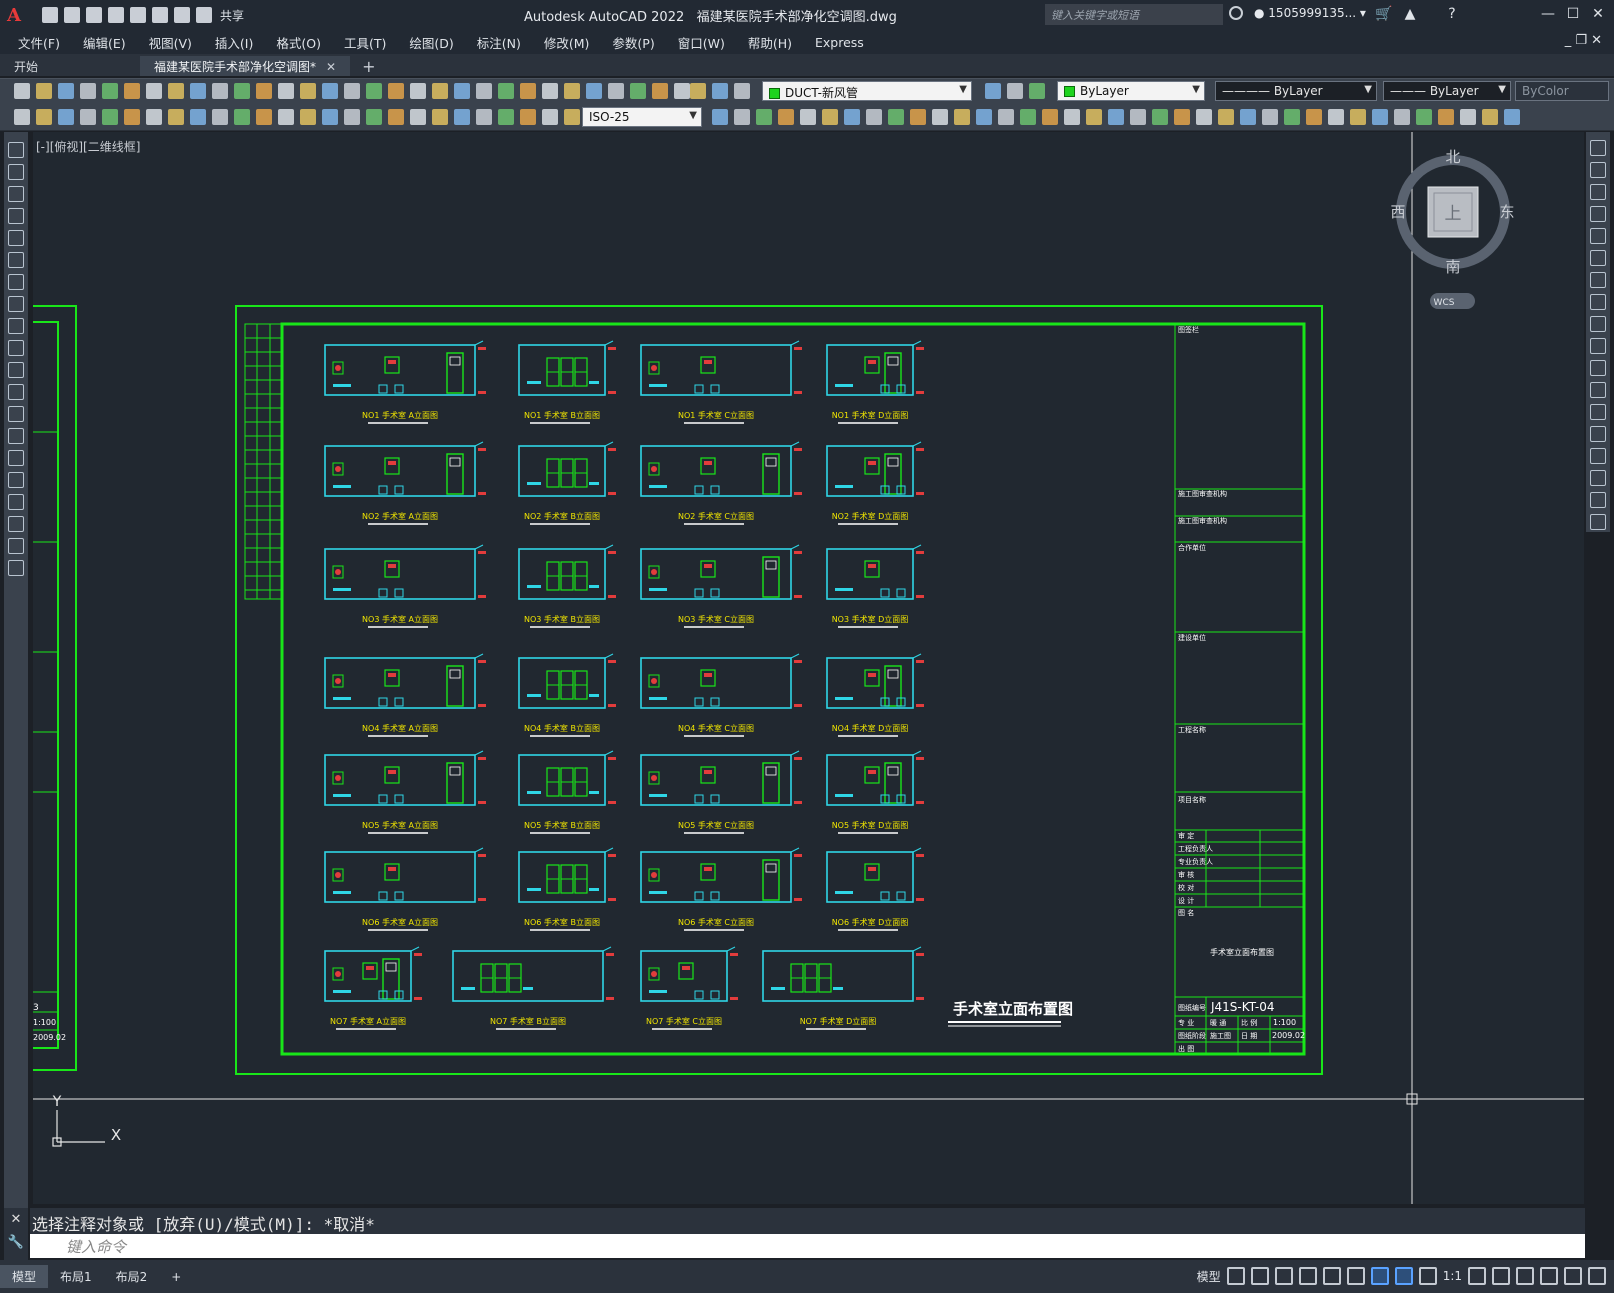 The image size is (1614, 1293). What do you see at coordinates (1397, 212) in the screenshot?
I see `viewcube-west: 西` at bounding box center [1397, 212].